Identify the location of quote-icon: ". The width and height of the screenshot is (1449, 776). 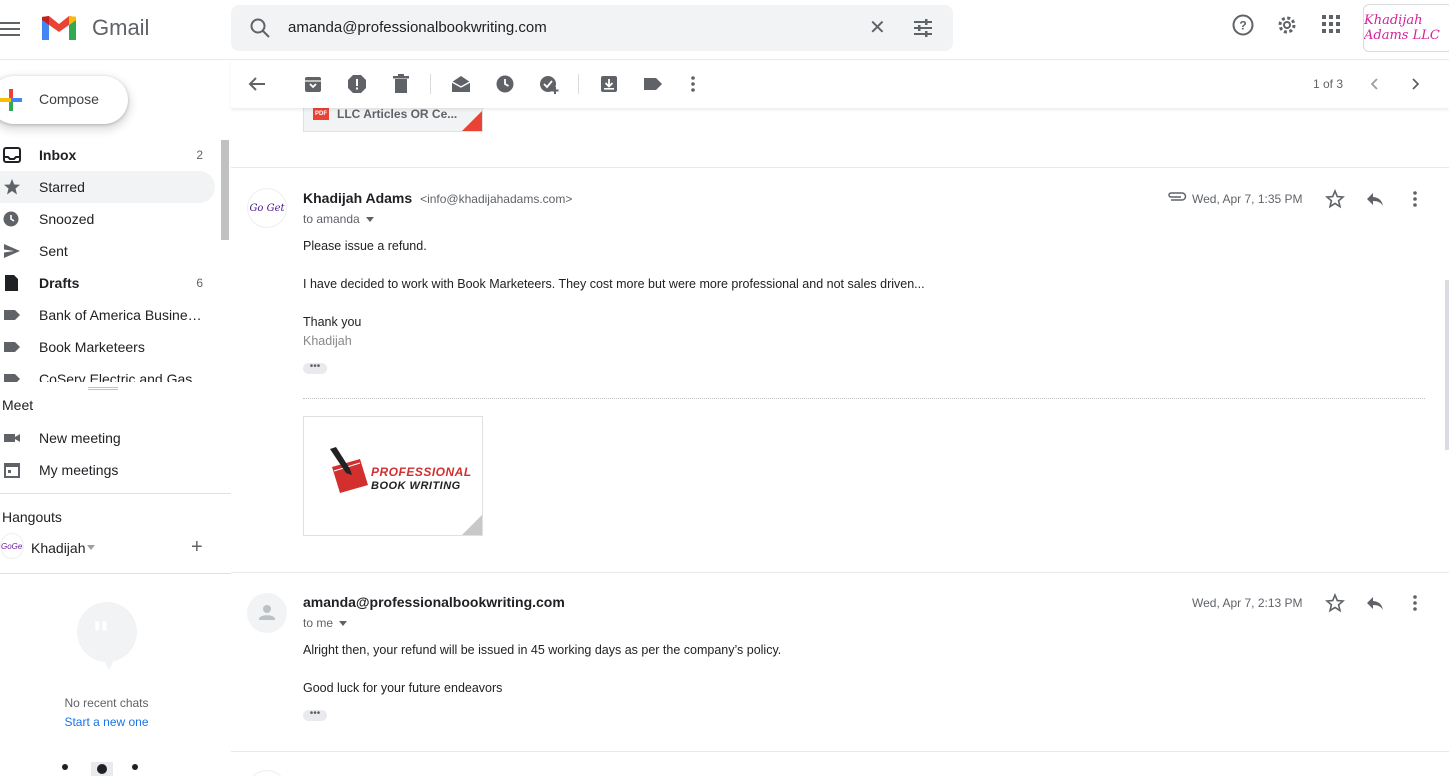
(101, 635).